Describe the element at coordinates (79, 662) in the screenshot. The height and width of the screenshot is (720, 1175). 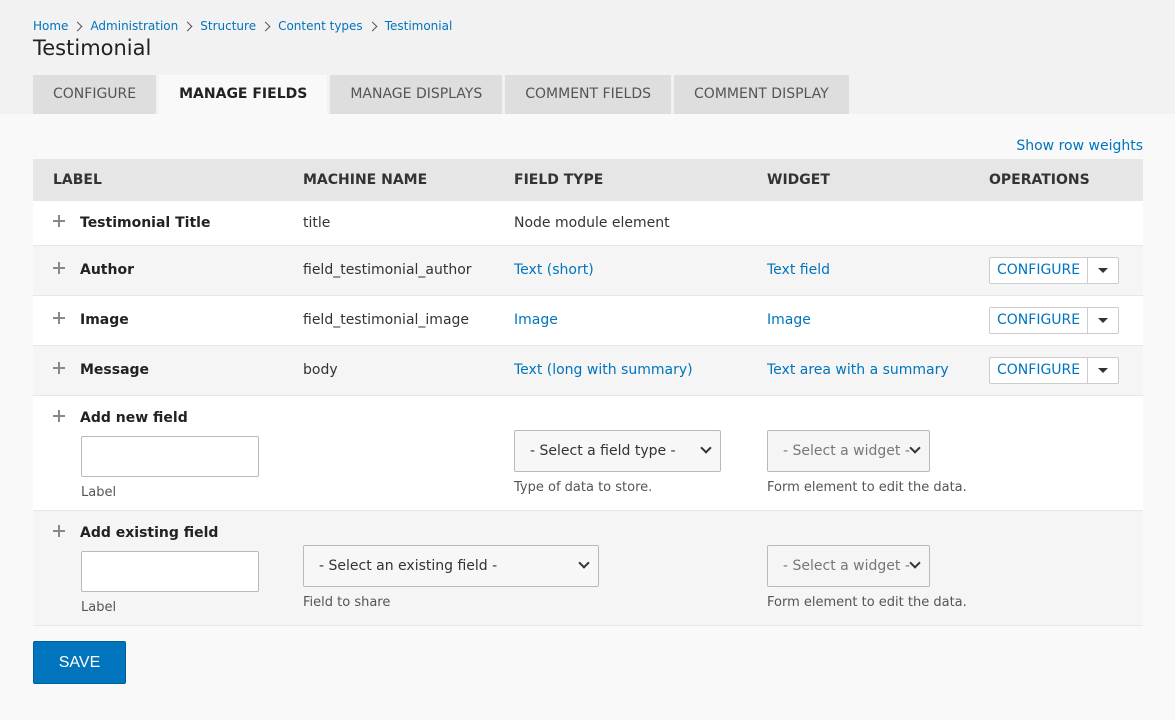
I see `save-button: Save` at that location.